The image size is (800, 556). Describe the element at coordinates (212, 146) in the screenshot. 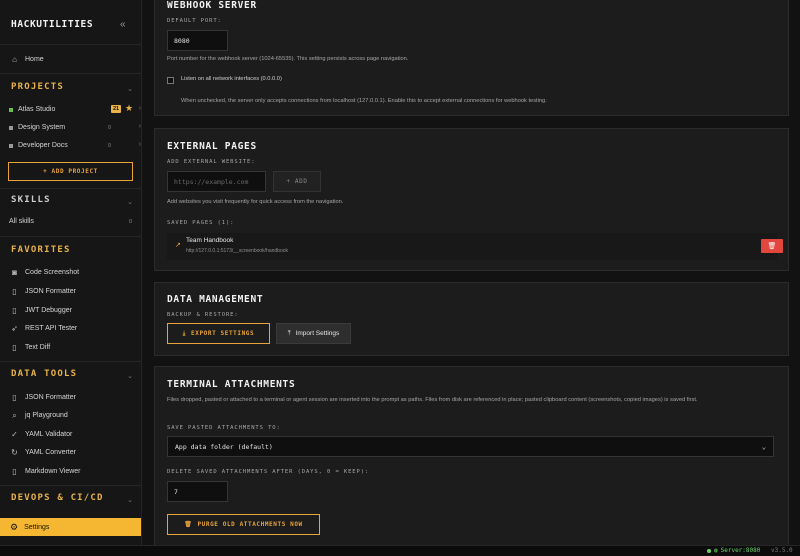

I see `external-pages-title: EXTERNAL PAGES` at that location.